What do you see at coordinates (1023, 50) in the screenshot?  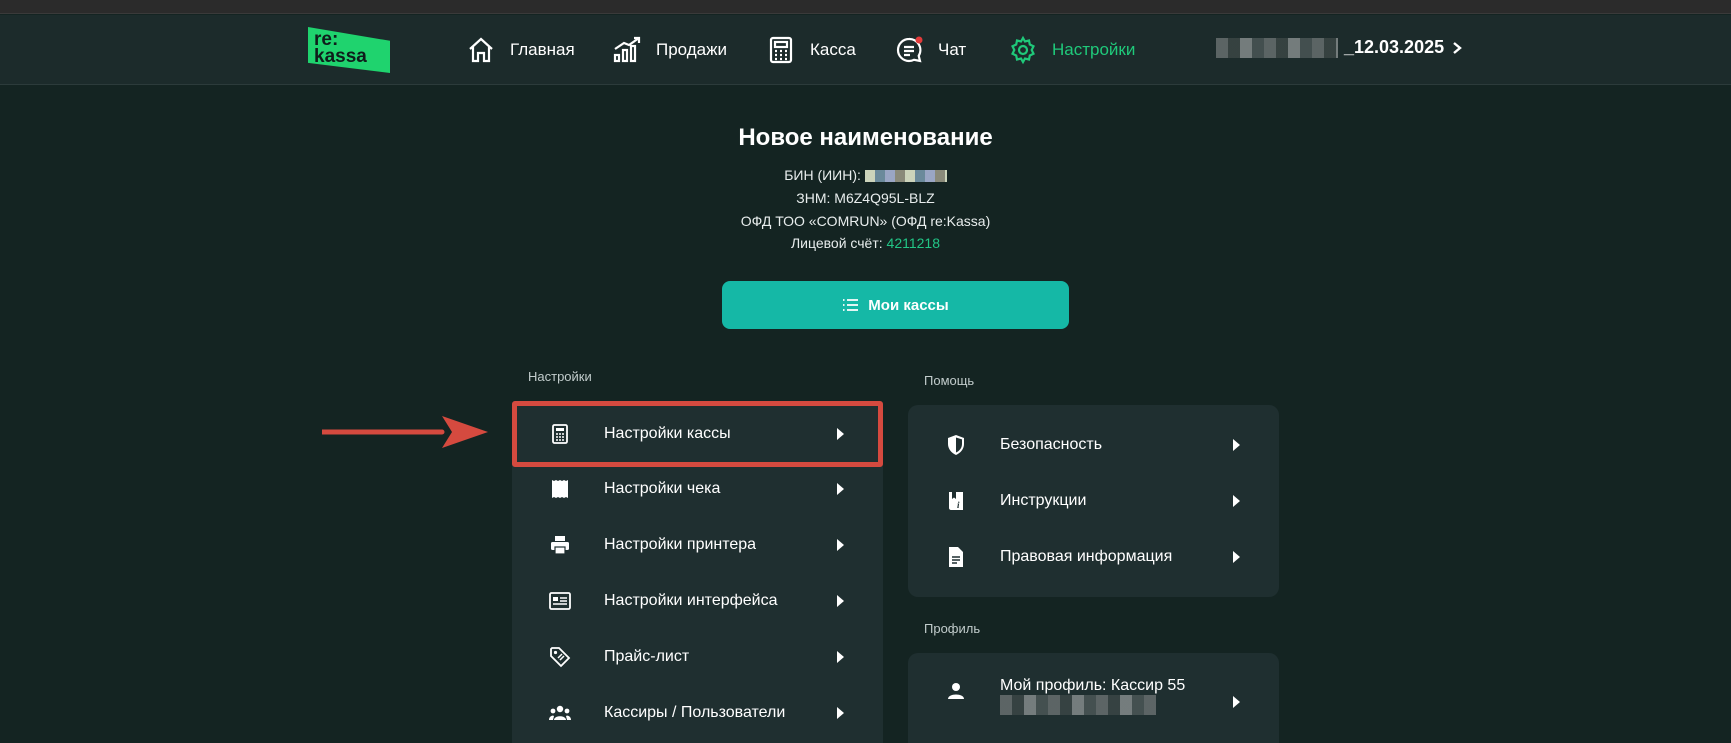 I see `gear-icon` at bounding box center [1023, 50].